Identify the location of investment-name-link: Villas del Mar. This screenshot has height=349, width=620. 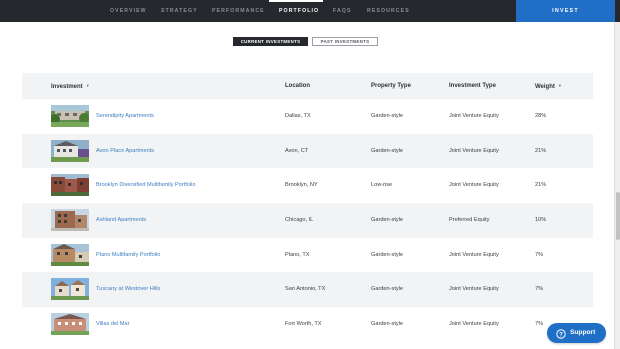
(112, 324).